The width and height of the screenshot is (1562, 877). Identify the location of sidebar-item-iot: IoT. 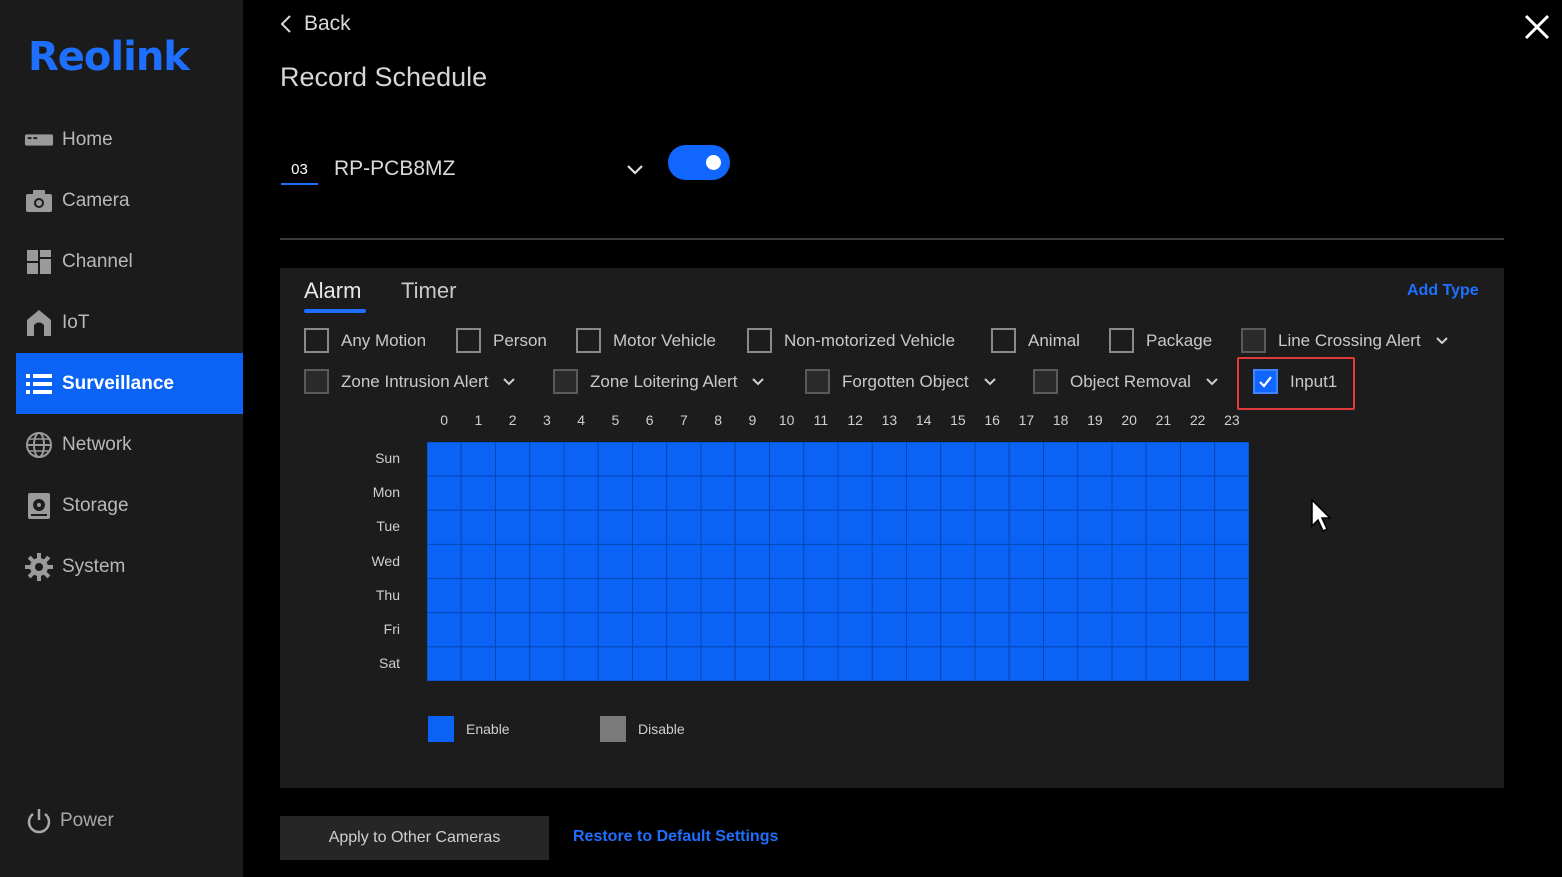
(129, 322).